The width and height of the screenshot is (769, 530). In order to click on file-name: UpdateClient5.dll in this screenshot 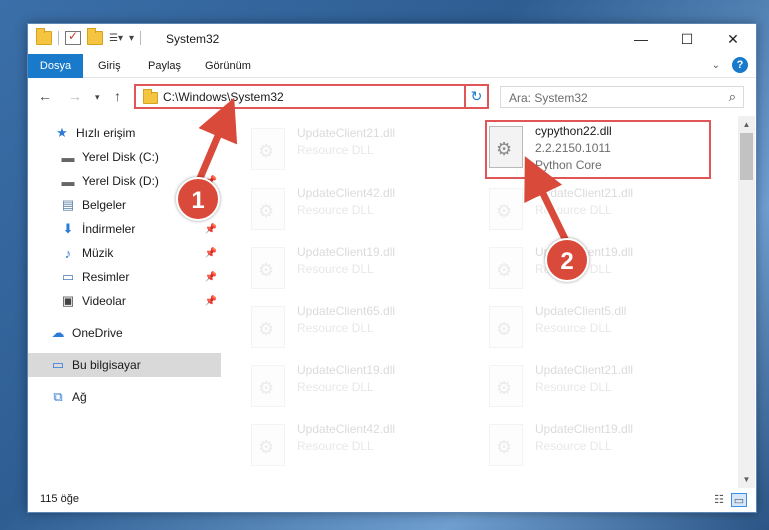, I will do `click(581, 311)`.